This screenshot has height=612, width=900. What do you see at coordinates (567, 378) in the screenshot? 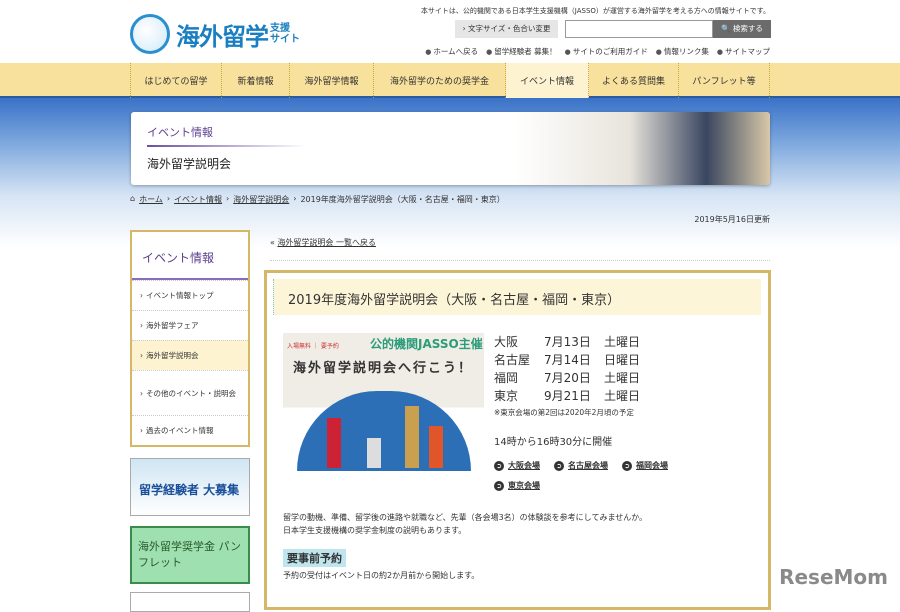
I see `schedule-row: 福岡 7月20日 土曜日` at bounding box center [567, 378].